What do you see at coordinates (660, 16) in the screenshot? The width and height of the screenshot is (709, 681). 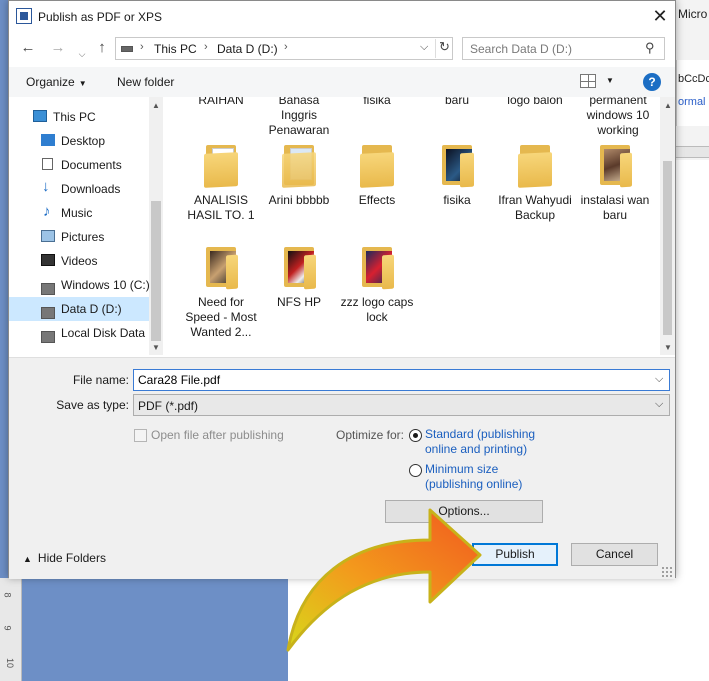 I see `close-icon: ✕` at bounding box center [660, 16].